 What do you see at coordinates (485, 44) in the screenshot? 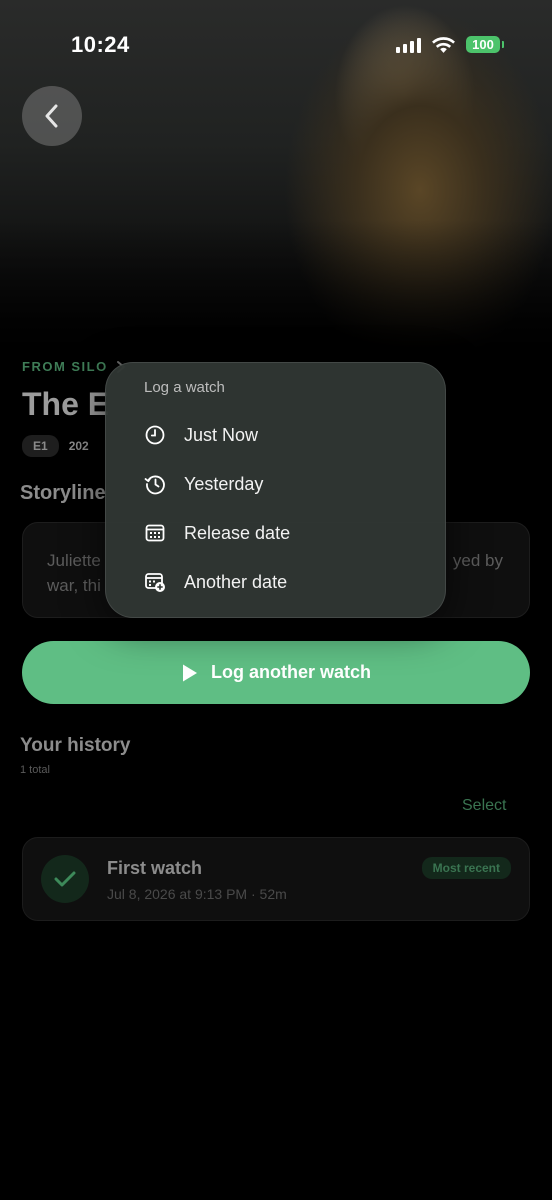
I see `battery-icon: 100` at bounding box center [485, 44].